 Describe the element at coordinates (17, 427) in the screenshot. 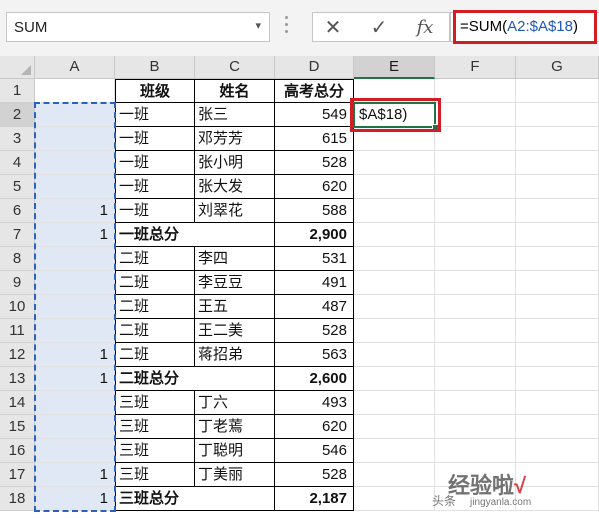

I see `row-header-15: 15` at that location.